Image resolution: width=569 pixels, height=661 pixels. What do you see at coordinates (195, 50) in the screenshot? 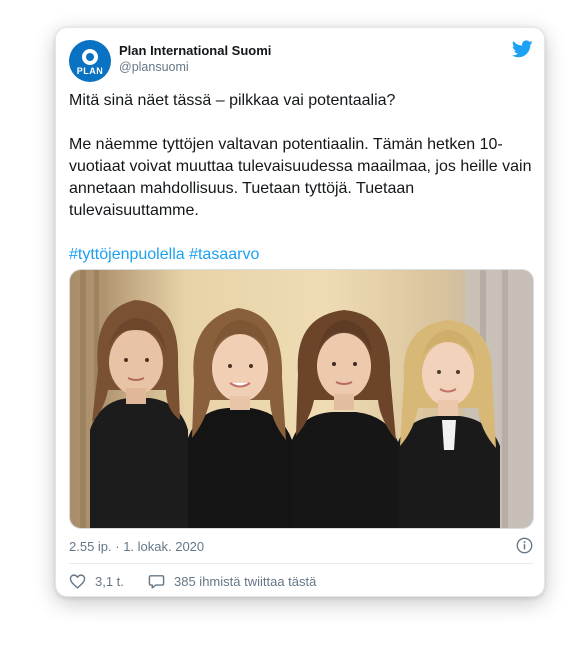
I see `account-name: Plan International Suomi` at bounding box center [195, 50].